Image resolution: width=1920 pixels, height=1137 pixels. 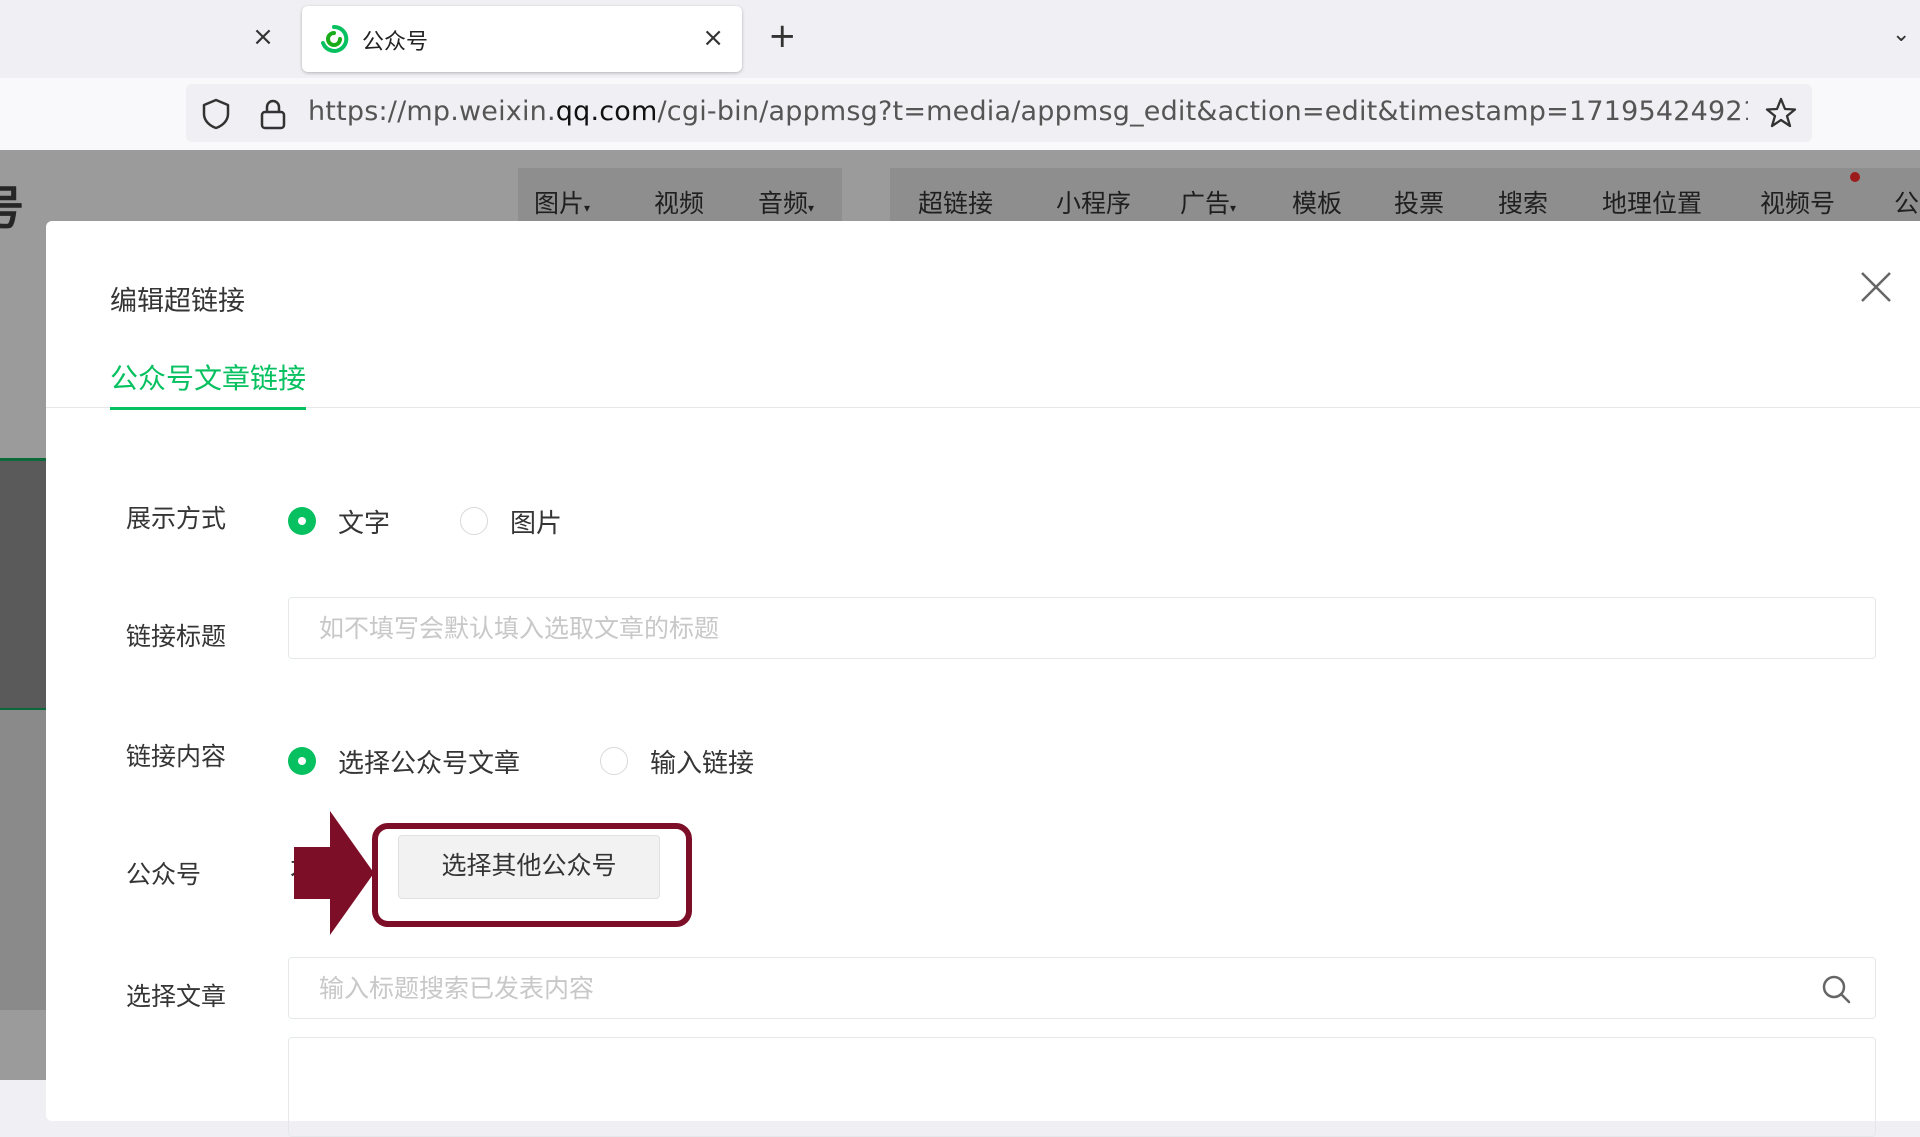 What do you see at coordinates (164, 874) in the screenshot?
I see `account-label: 公众号` at bounding box center [164, 874].